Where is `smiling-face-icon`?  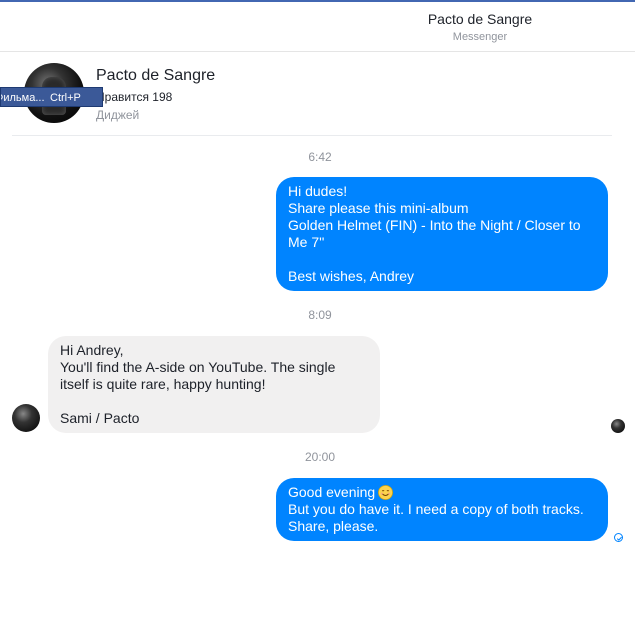 smiling-face-icon is located at coordinates (386, 492).